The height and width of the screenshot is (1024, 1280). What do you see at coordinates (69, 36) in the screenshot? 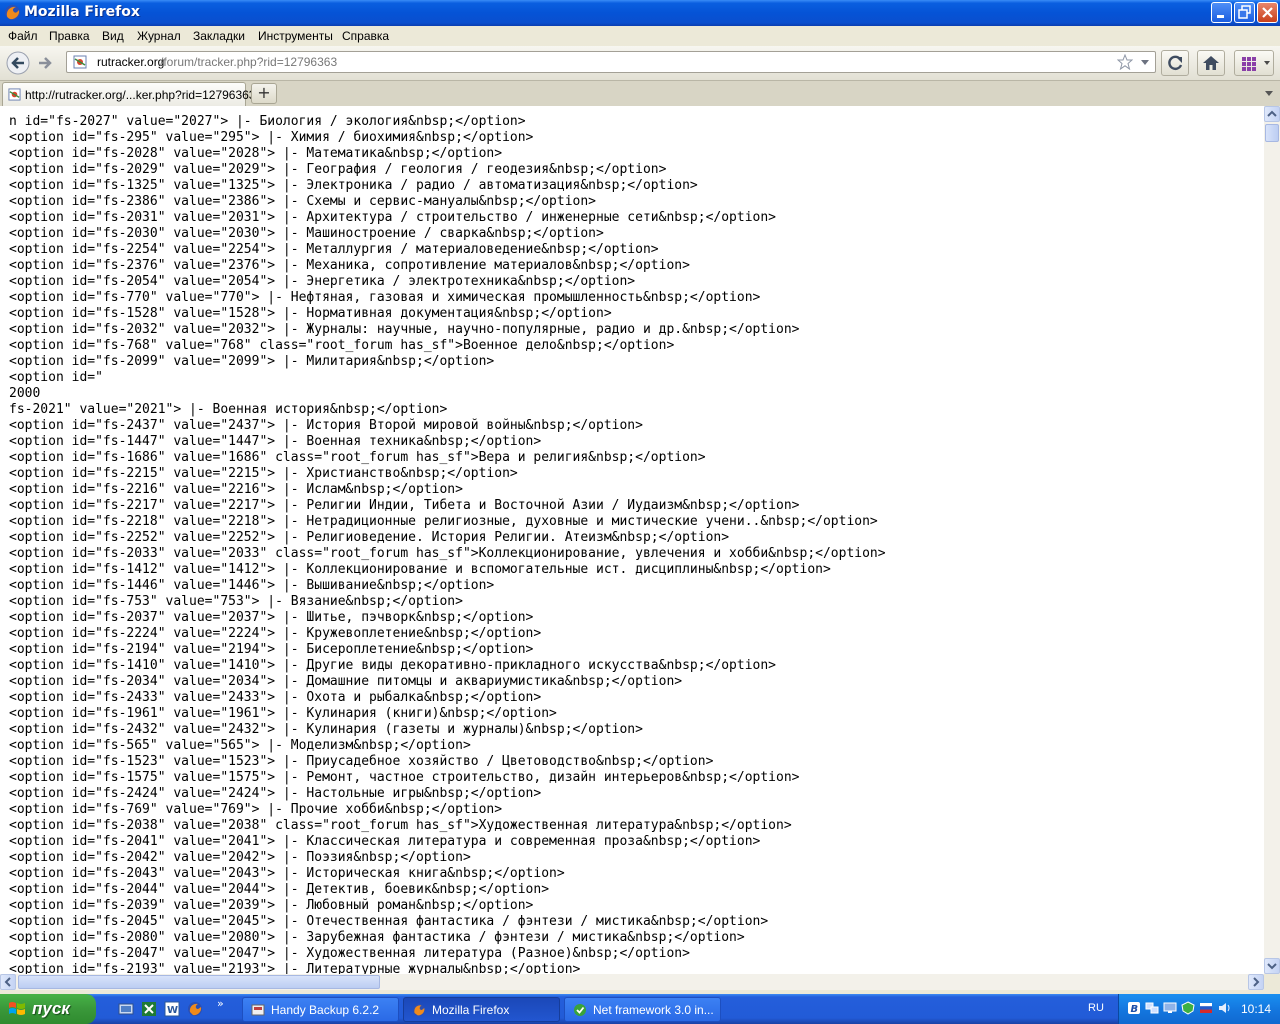
I see `menu-edit: Правка` at bounding box center [69, 36].